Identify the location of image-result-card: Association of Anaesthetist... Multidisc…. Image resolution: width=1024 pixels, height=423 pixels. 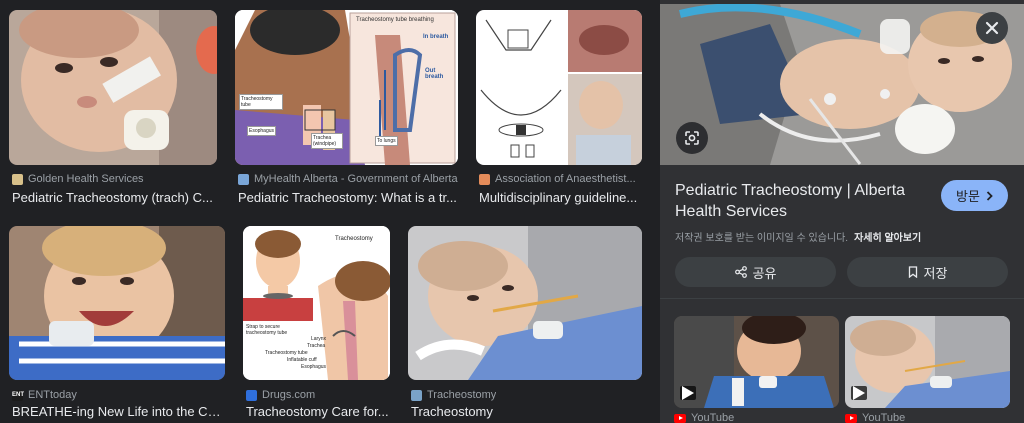
(559, 110).